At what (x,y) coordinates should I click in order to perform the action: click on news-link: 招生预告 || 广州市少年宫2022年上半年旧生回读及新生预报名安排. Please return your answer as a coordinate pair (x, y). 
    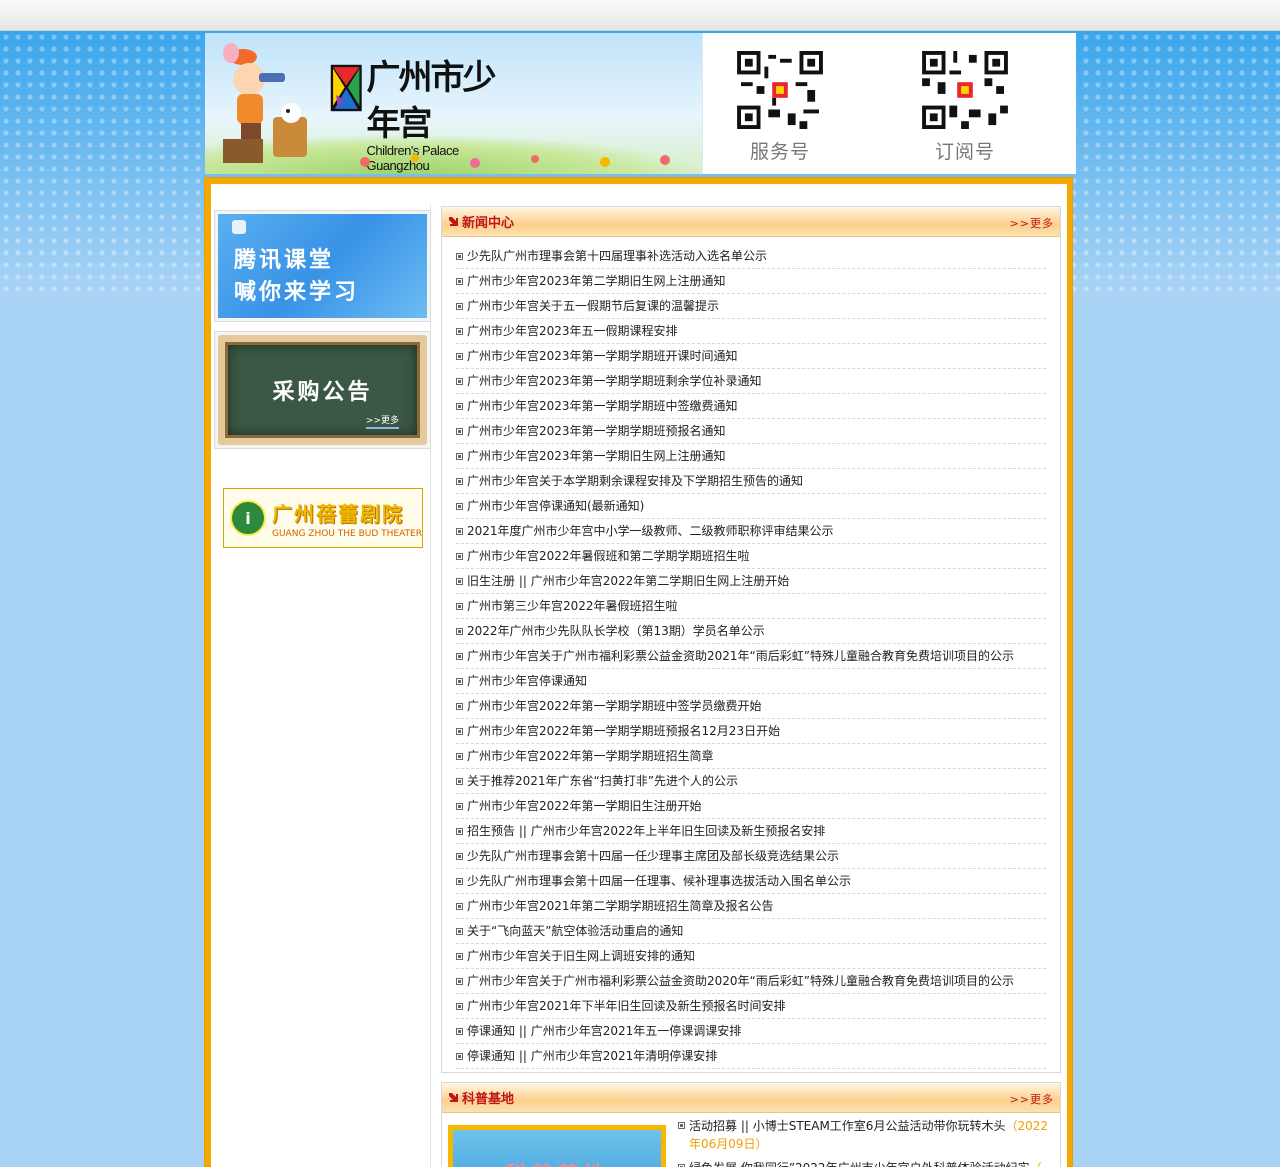
    Looking at the image, I should click on (646, 831).